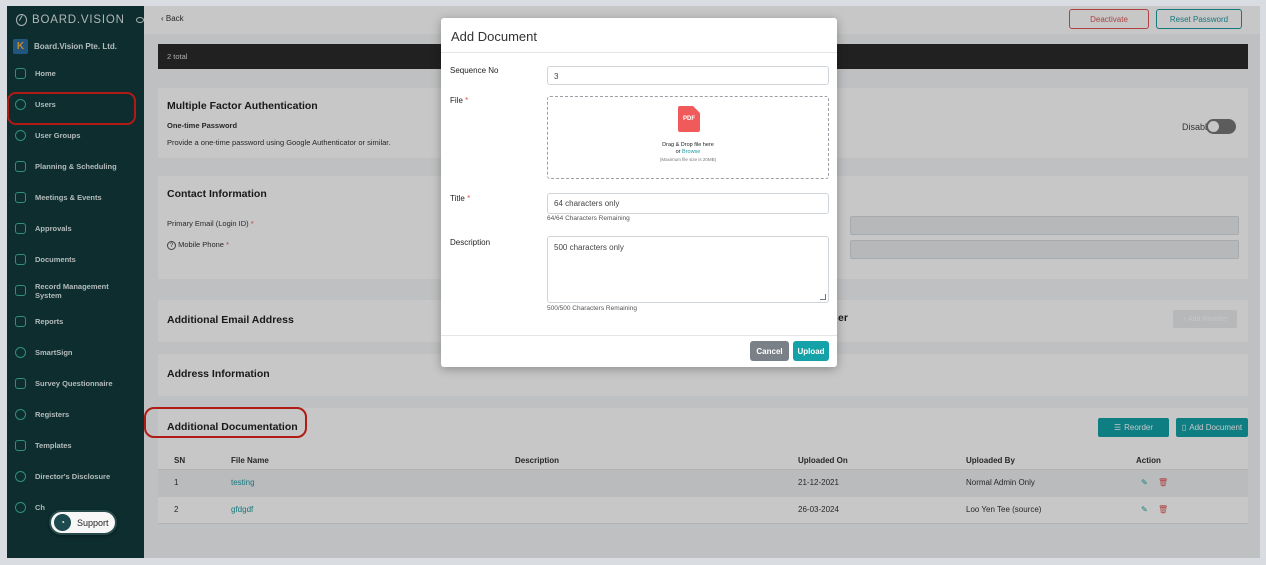 Image resolution: width=1266 pixels, height=565 pixels. Describe the element at coordinates (769, 351) in the screenshot. I see `cancel-button: Cancel` at that location.